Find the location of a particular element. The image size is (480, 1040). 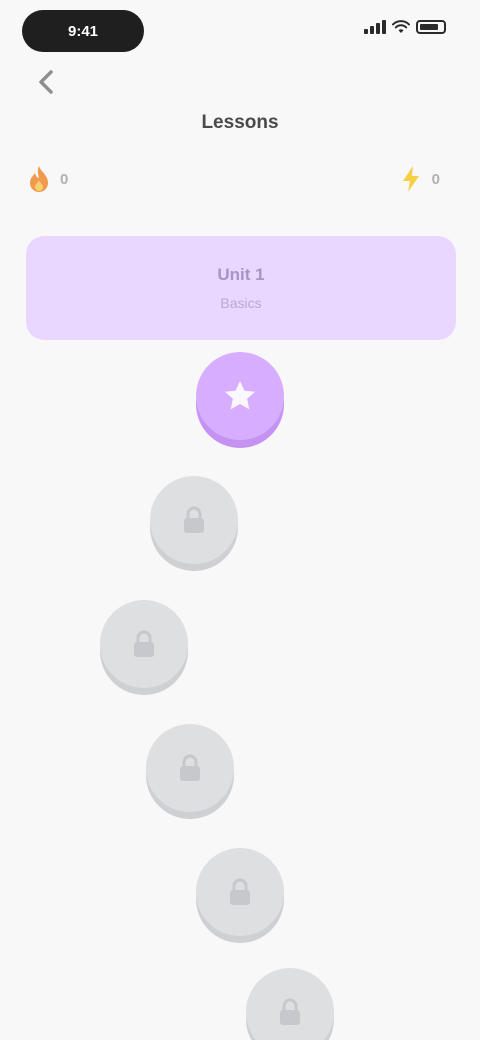

points-value: 0 is located at coordinates (435, 179).